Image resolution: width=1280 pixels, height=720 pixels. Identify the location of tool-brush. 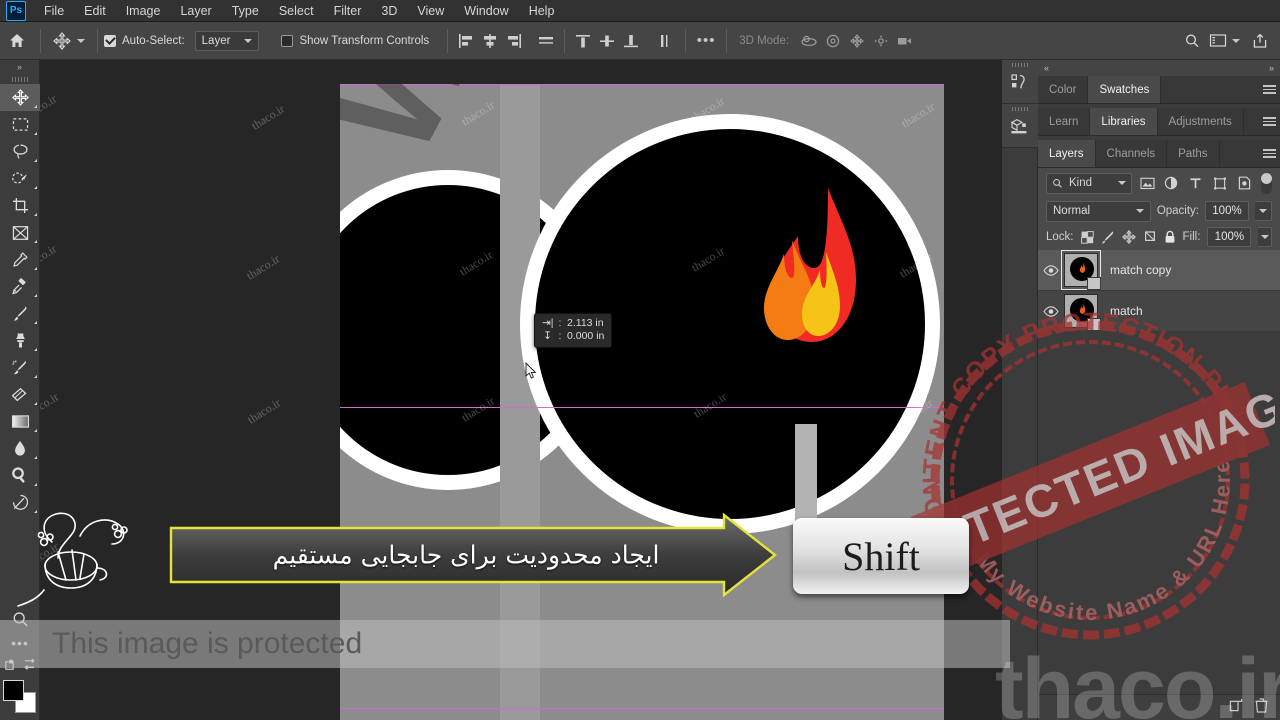
(20, 313).